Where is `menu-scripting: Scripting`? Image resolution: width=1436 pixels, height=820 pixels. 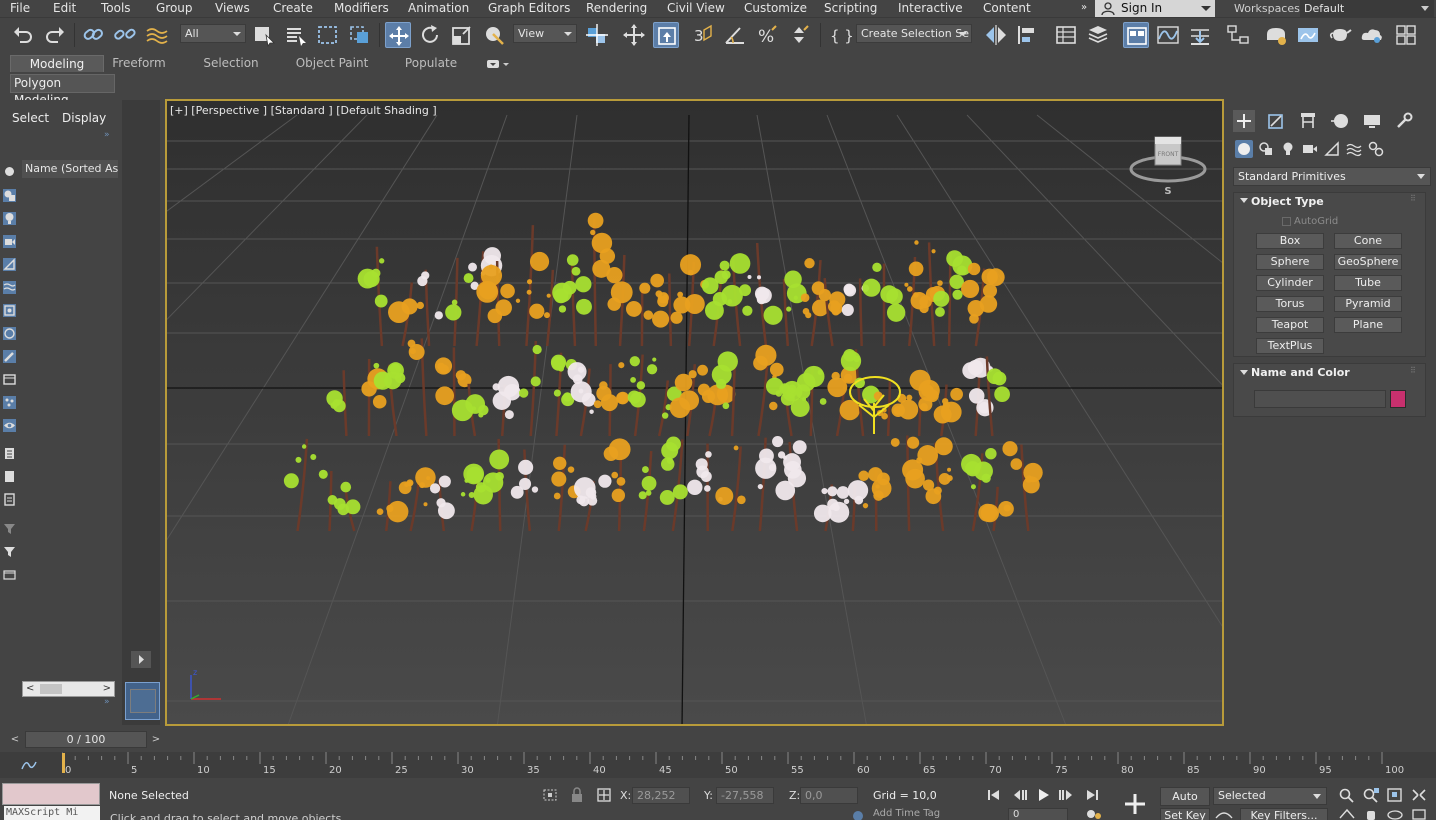
menu-scripting: Scripting is located at coordinates (850, 8).